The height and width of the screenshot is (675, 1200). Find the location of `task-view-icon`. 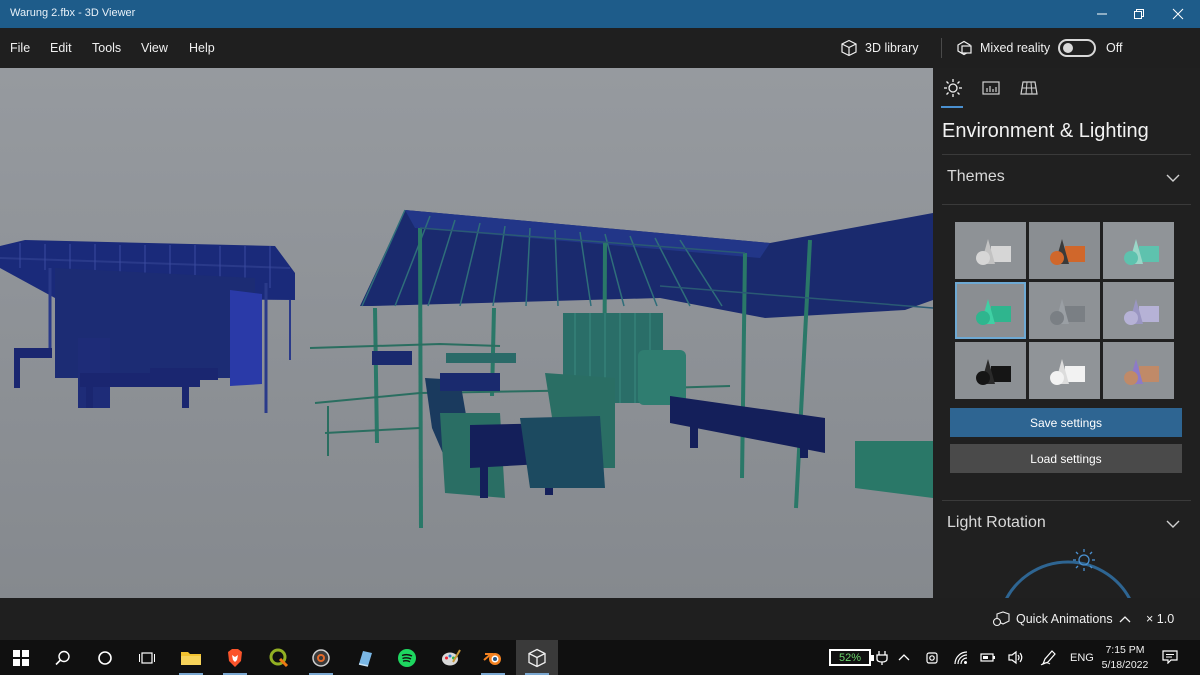

task-view-icon is located at coordinates (147, 657).